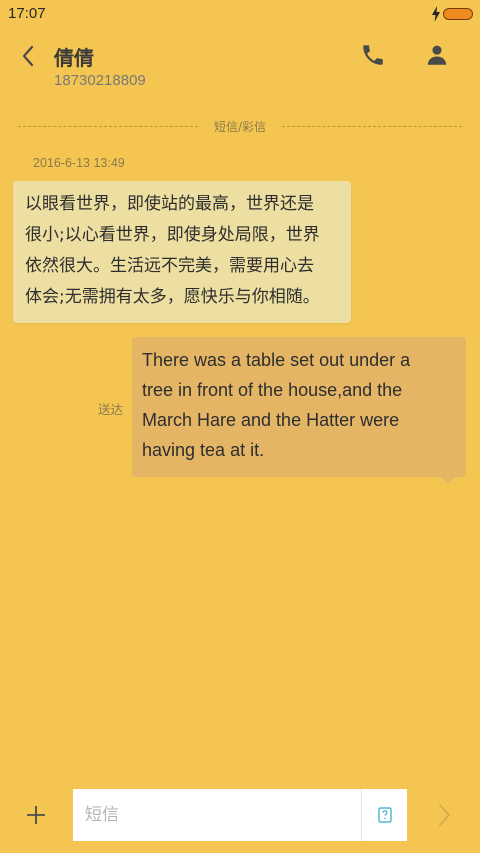 This screenshot has height=853, width=480. I want to click on divider-line-left, so click(108, 126).